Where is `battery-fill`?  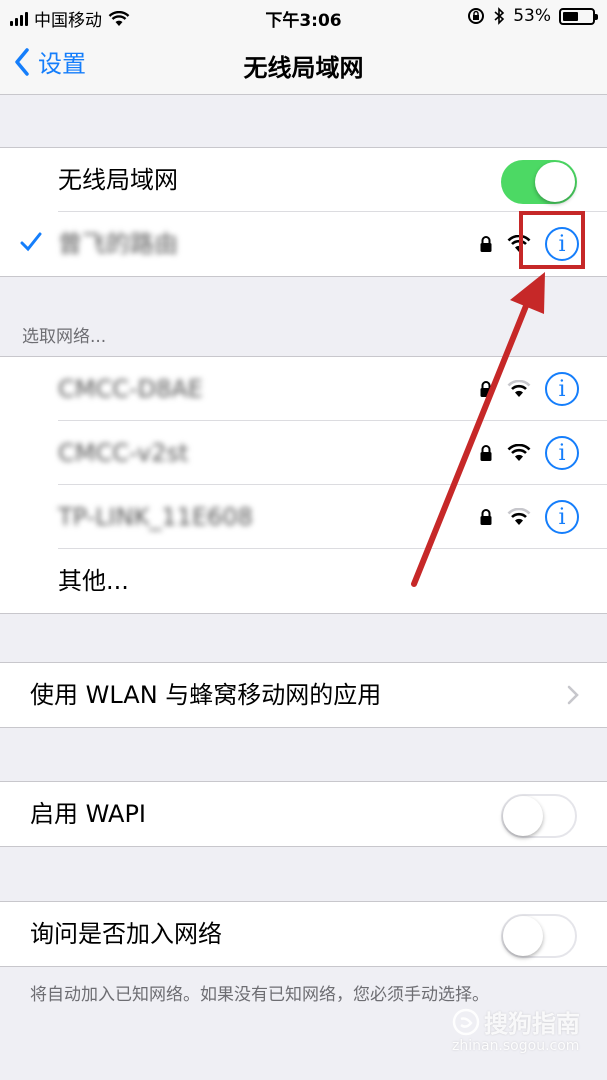 battery-fill is located at coordinates (570, 16).